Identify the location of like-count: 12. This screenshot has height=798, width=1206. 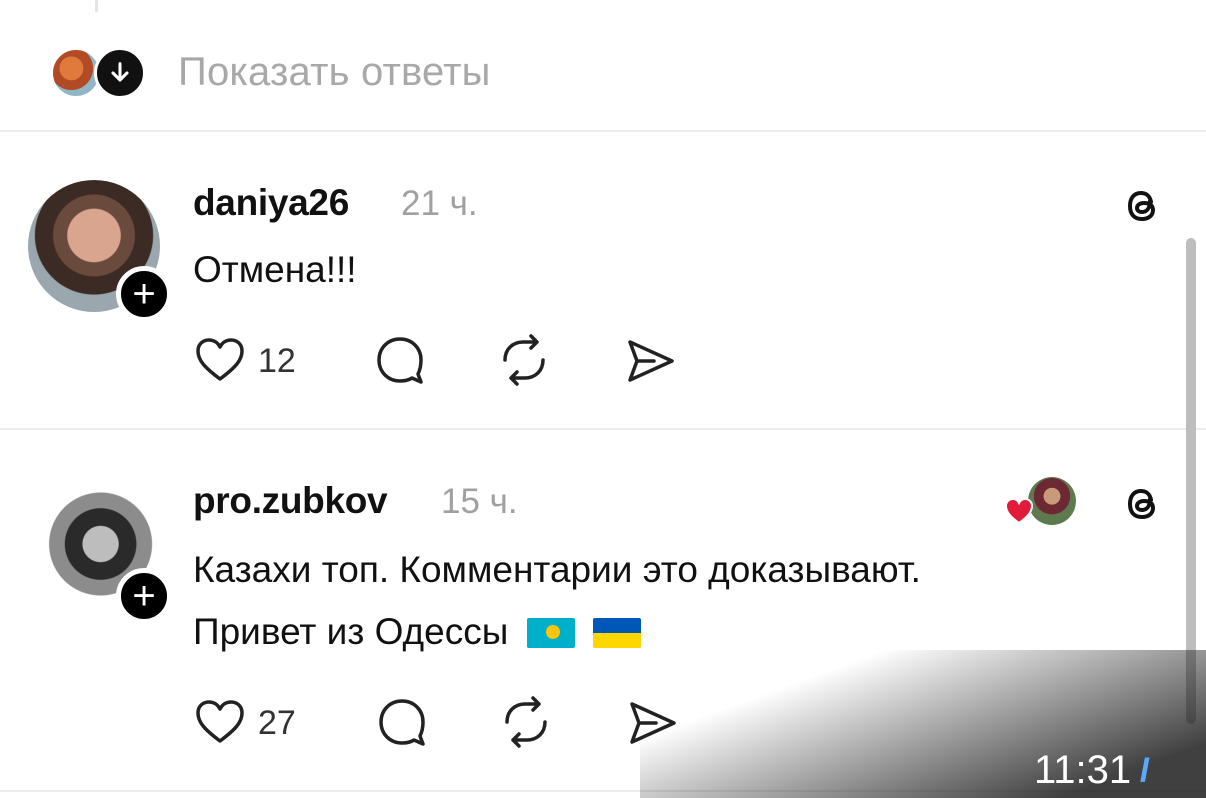
(277, 361).